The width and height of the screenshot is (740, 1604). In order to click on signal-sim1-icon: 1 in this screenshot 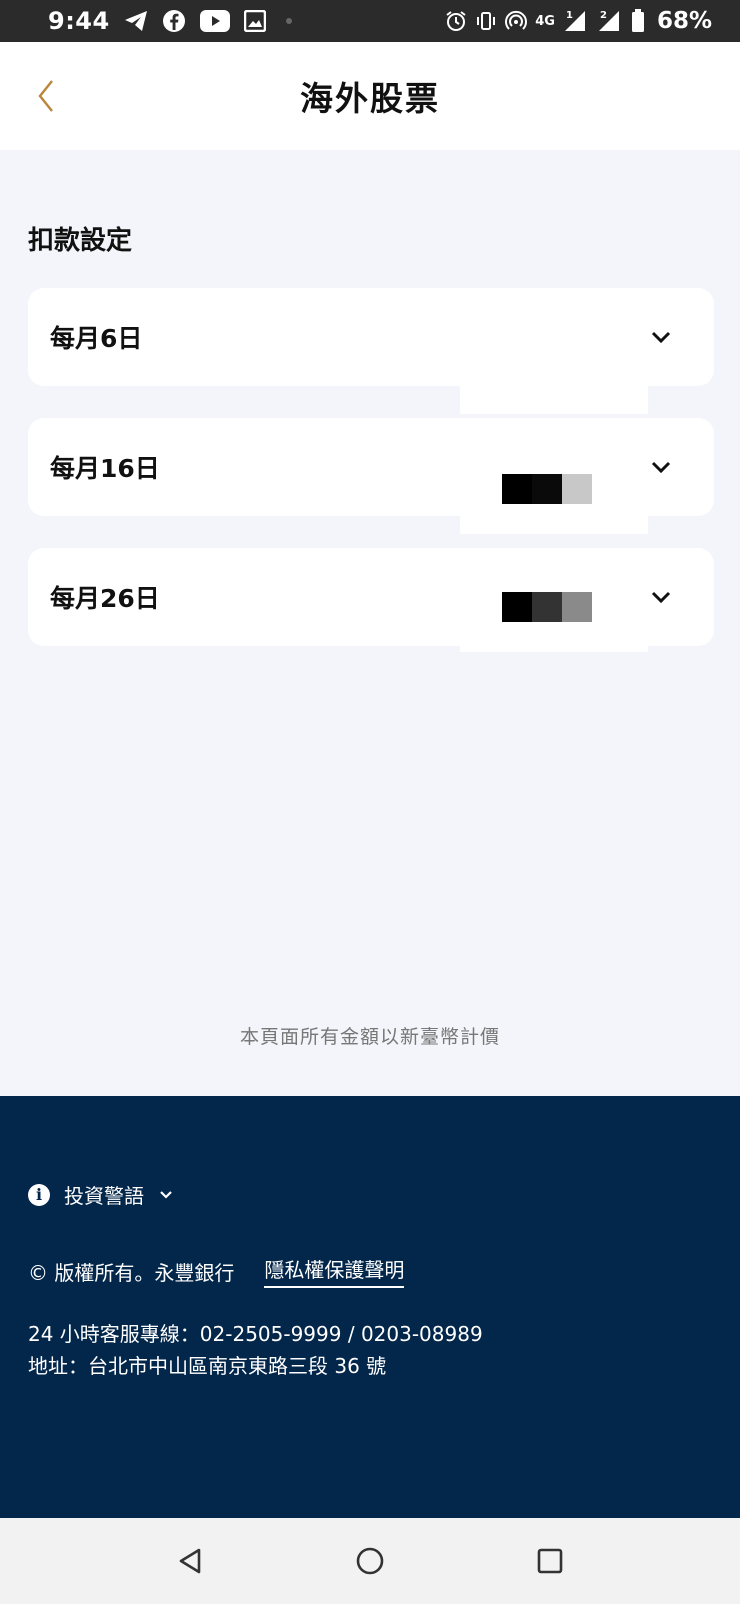, I will do `click(574, 20)`.